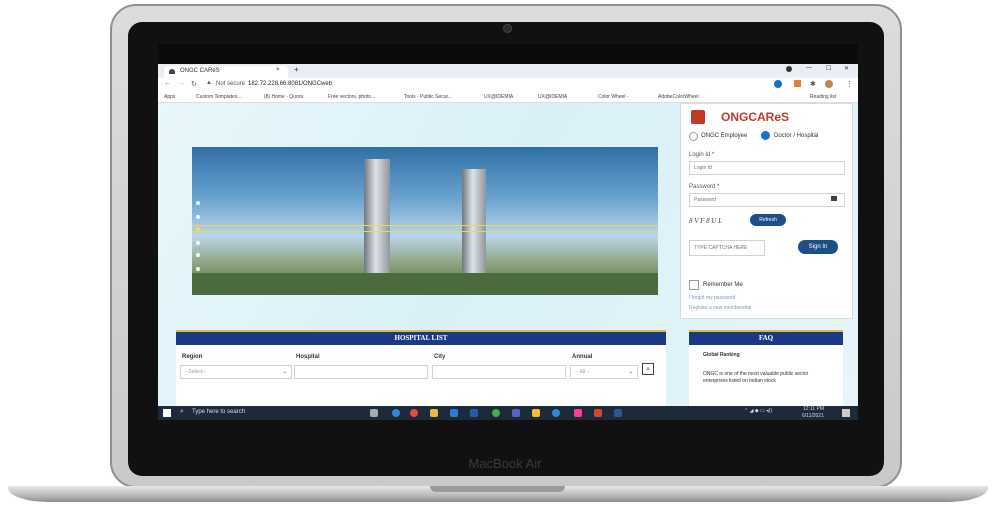 This screenshot has height=515, width=995. What do you see at coordinates (765, 135) in the screenshot?
I see `radio-doctor-checked` at bounding box center [765, 135].